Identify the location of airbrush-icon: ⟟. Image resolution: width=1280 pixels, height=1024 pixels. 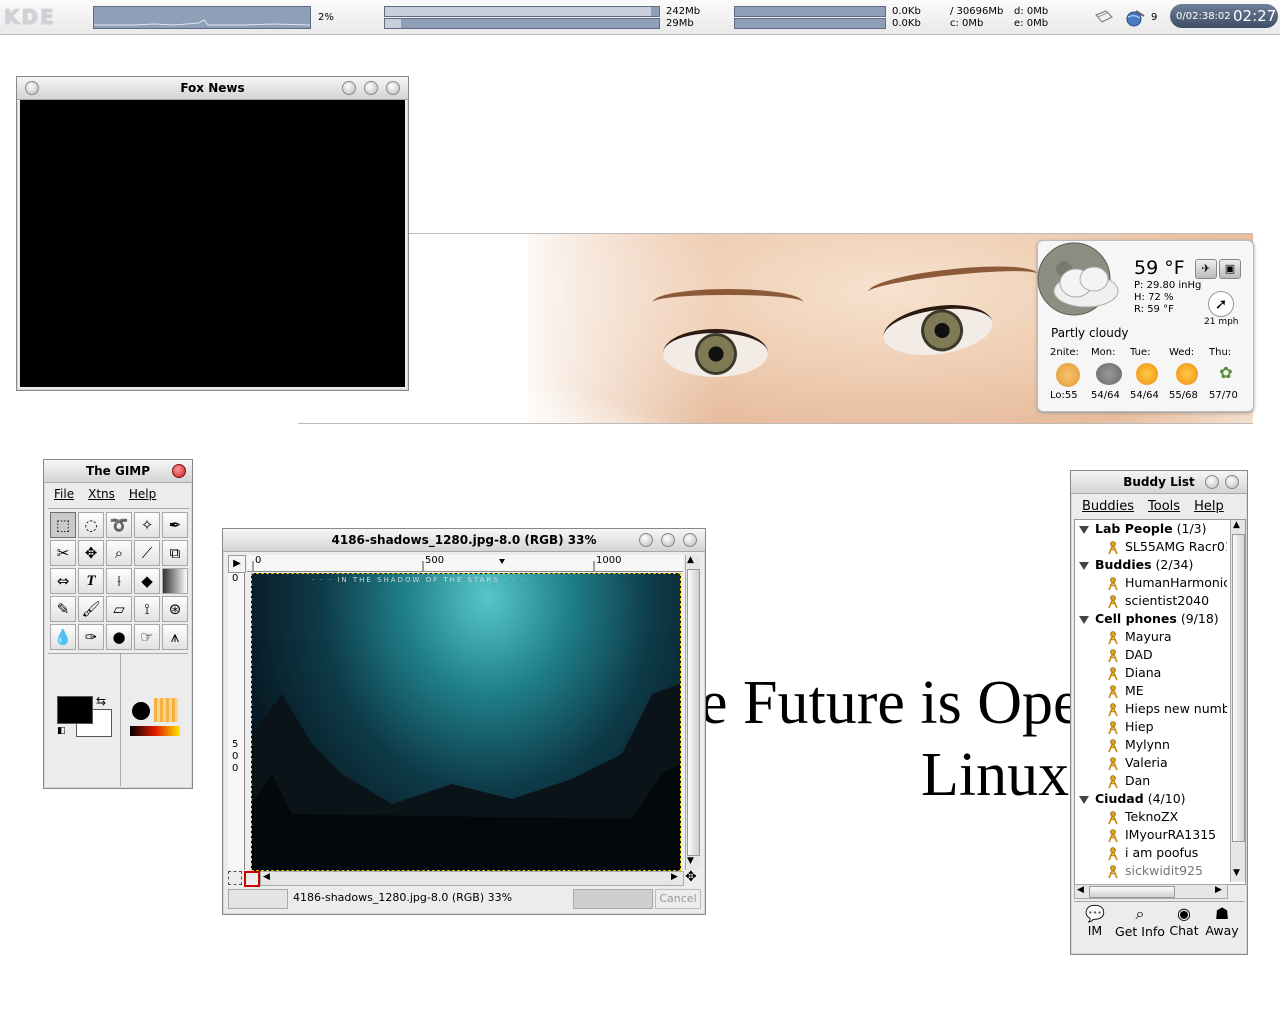
(147, 609).